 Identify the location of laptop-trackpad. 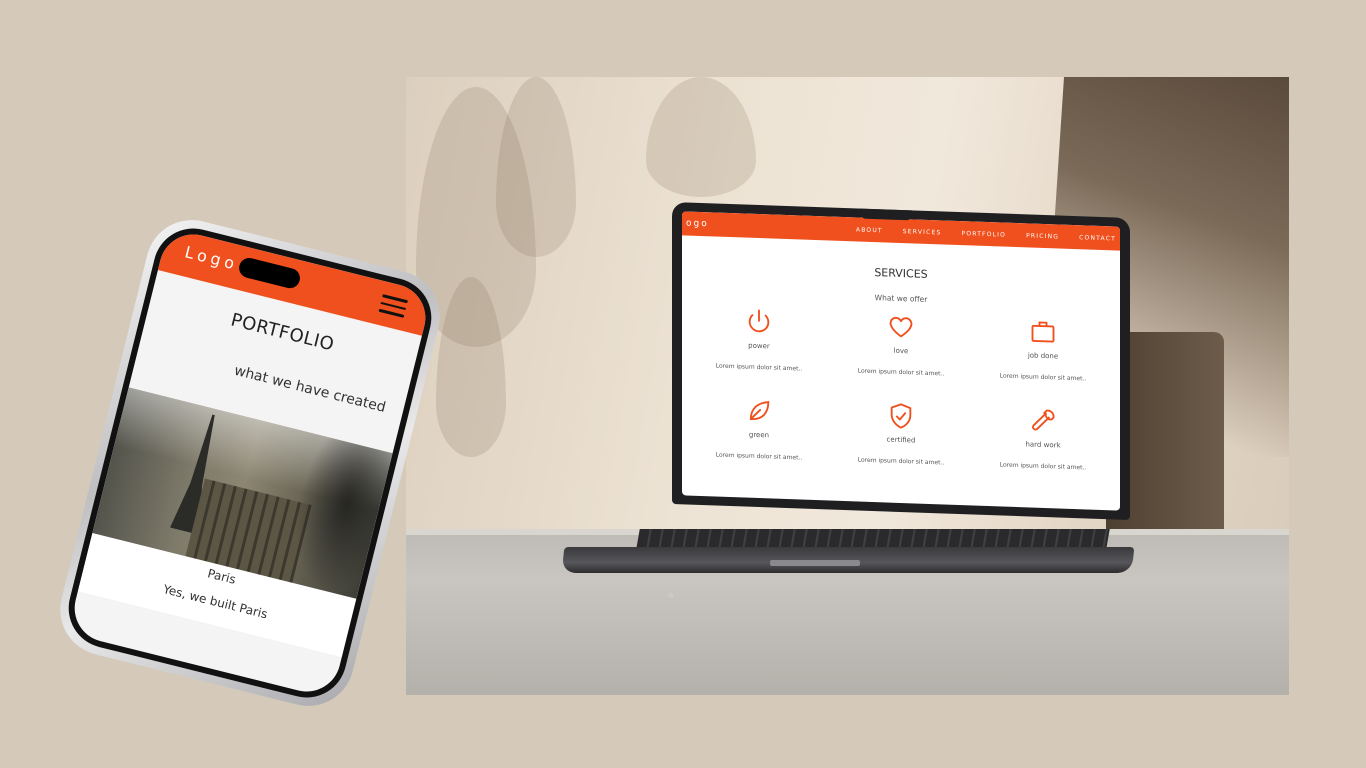
(815, 563).